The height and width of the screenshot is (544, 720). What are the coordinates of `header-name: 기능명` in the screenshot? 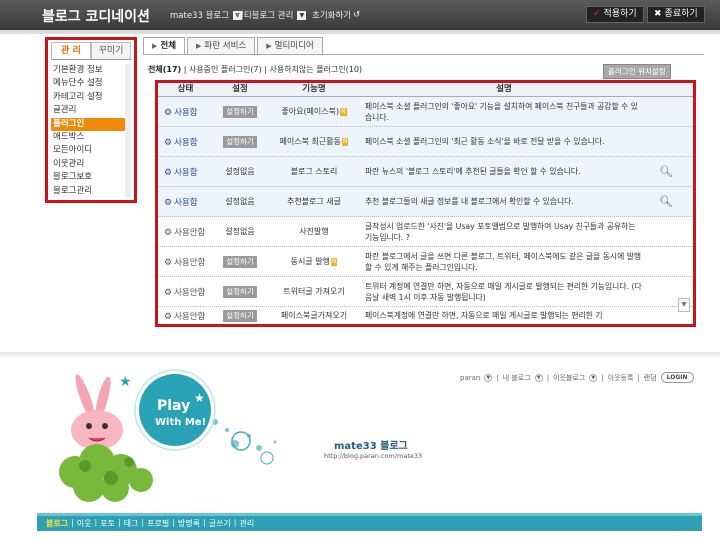 It's located at (314, 89).